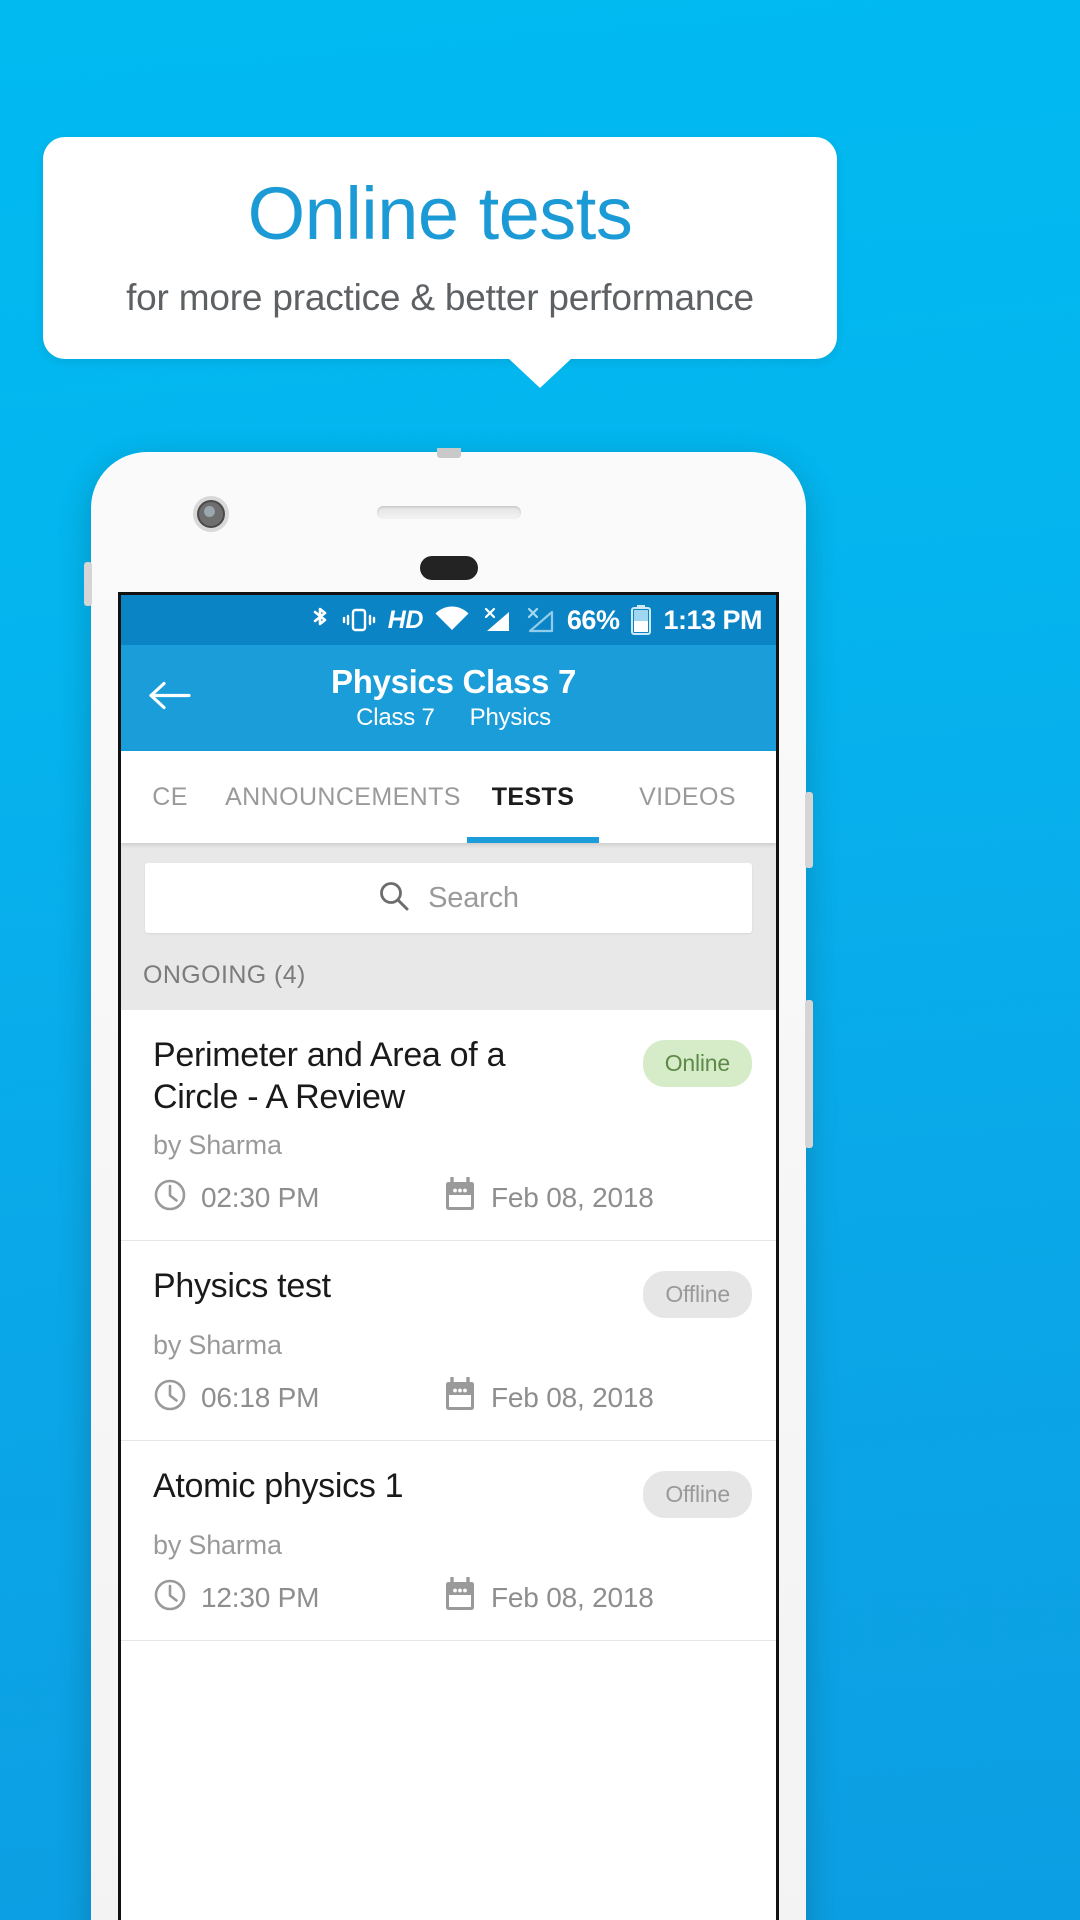 This screenshot has height=1920, width=1080. Describe the element at coordinates (448, 1341) in the screenshot. I see `list-item: Physics test Offline by Sharma 06:18 PM` at that location.